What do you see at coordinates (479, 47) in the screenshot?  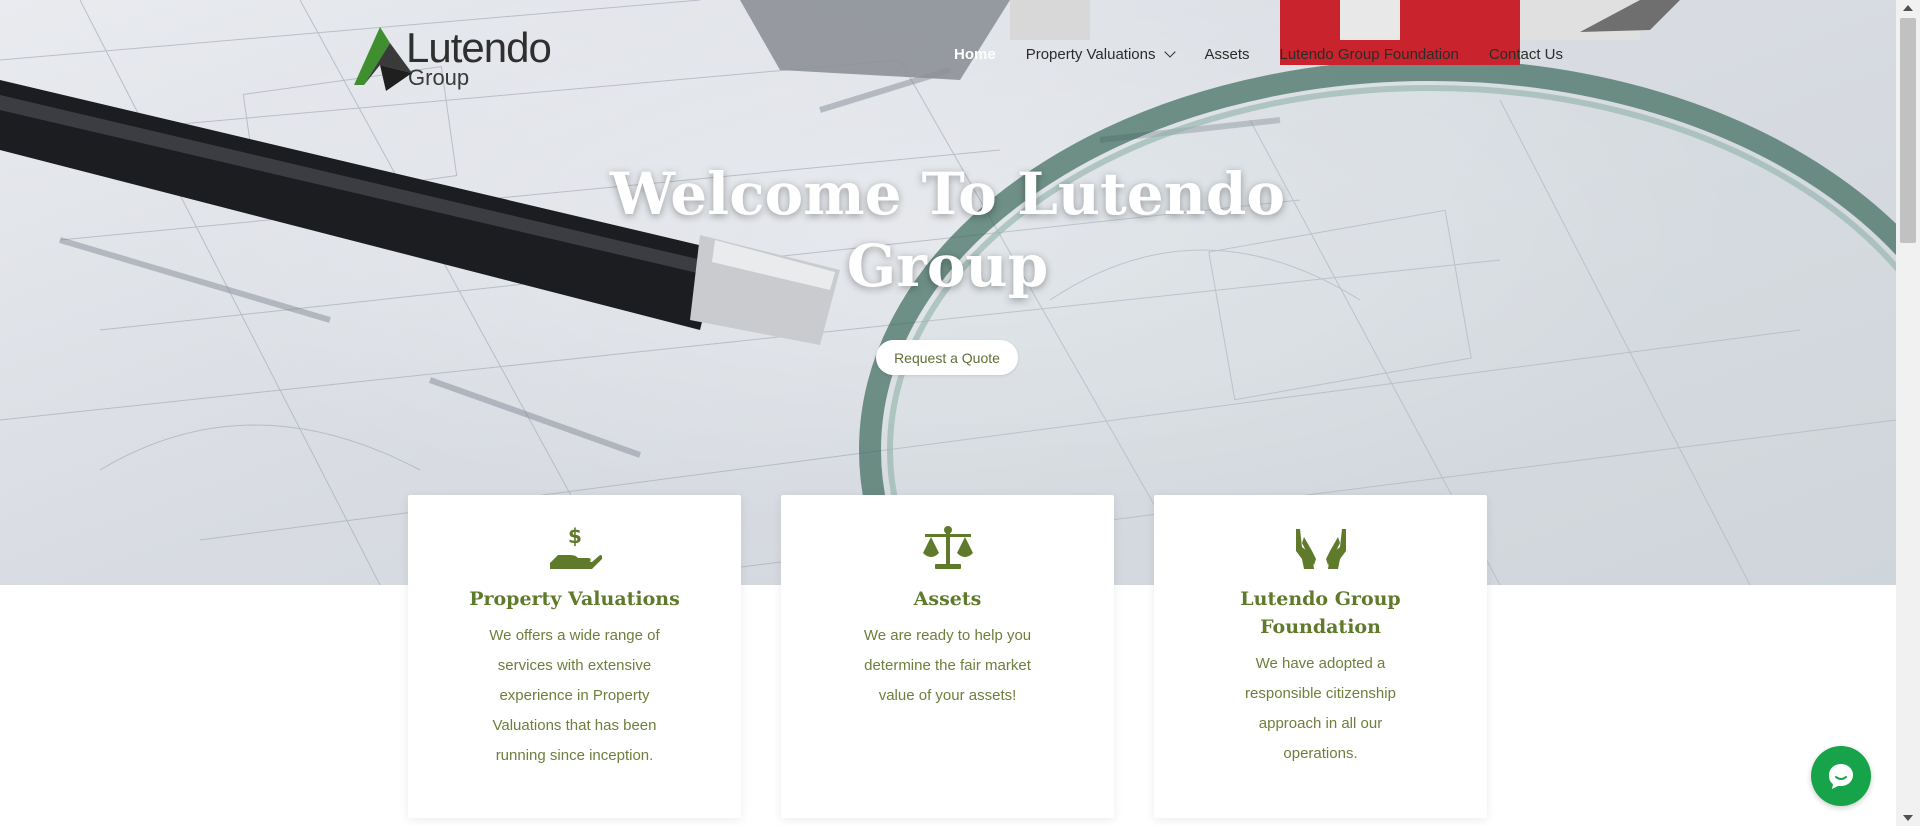 I see `logo-name: Lutendo` at bounding box center [479, 47].